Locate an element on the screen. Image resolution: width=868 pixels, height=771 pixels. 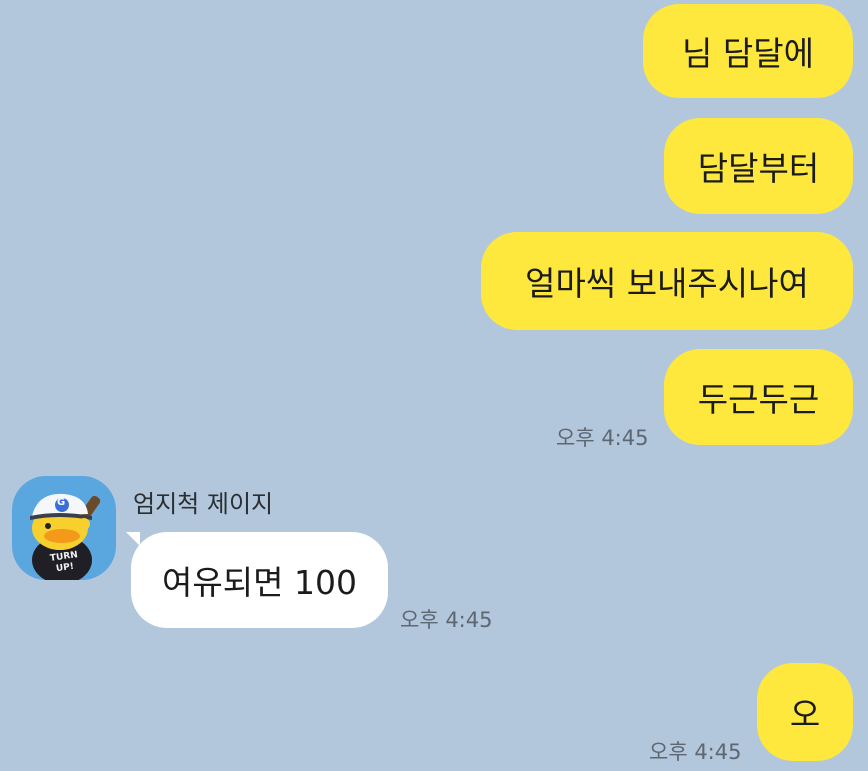
my-message-bubble: 얼마씩 보내주시나여 is located at coordinates (667, 281).